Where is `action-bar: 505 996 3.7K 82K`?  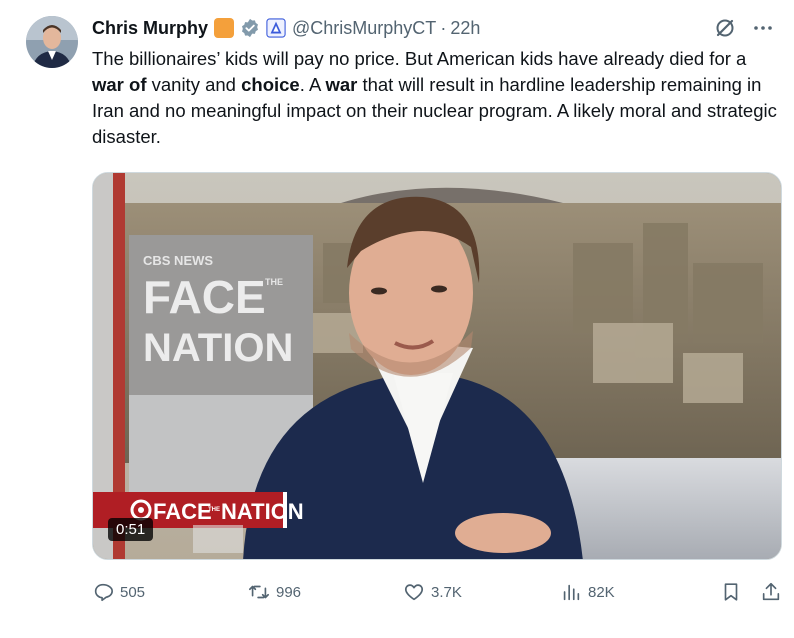 action-bar: 505 996 3.7K 82K is located at coordinates (437, 592).